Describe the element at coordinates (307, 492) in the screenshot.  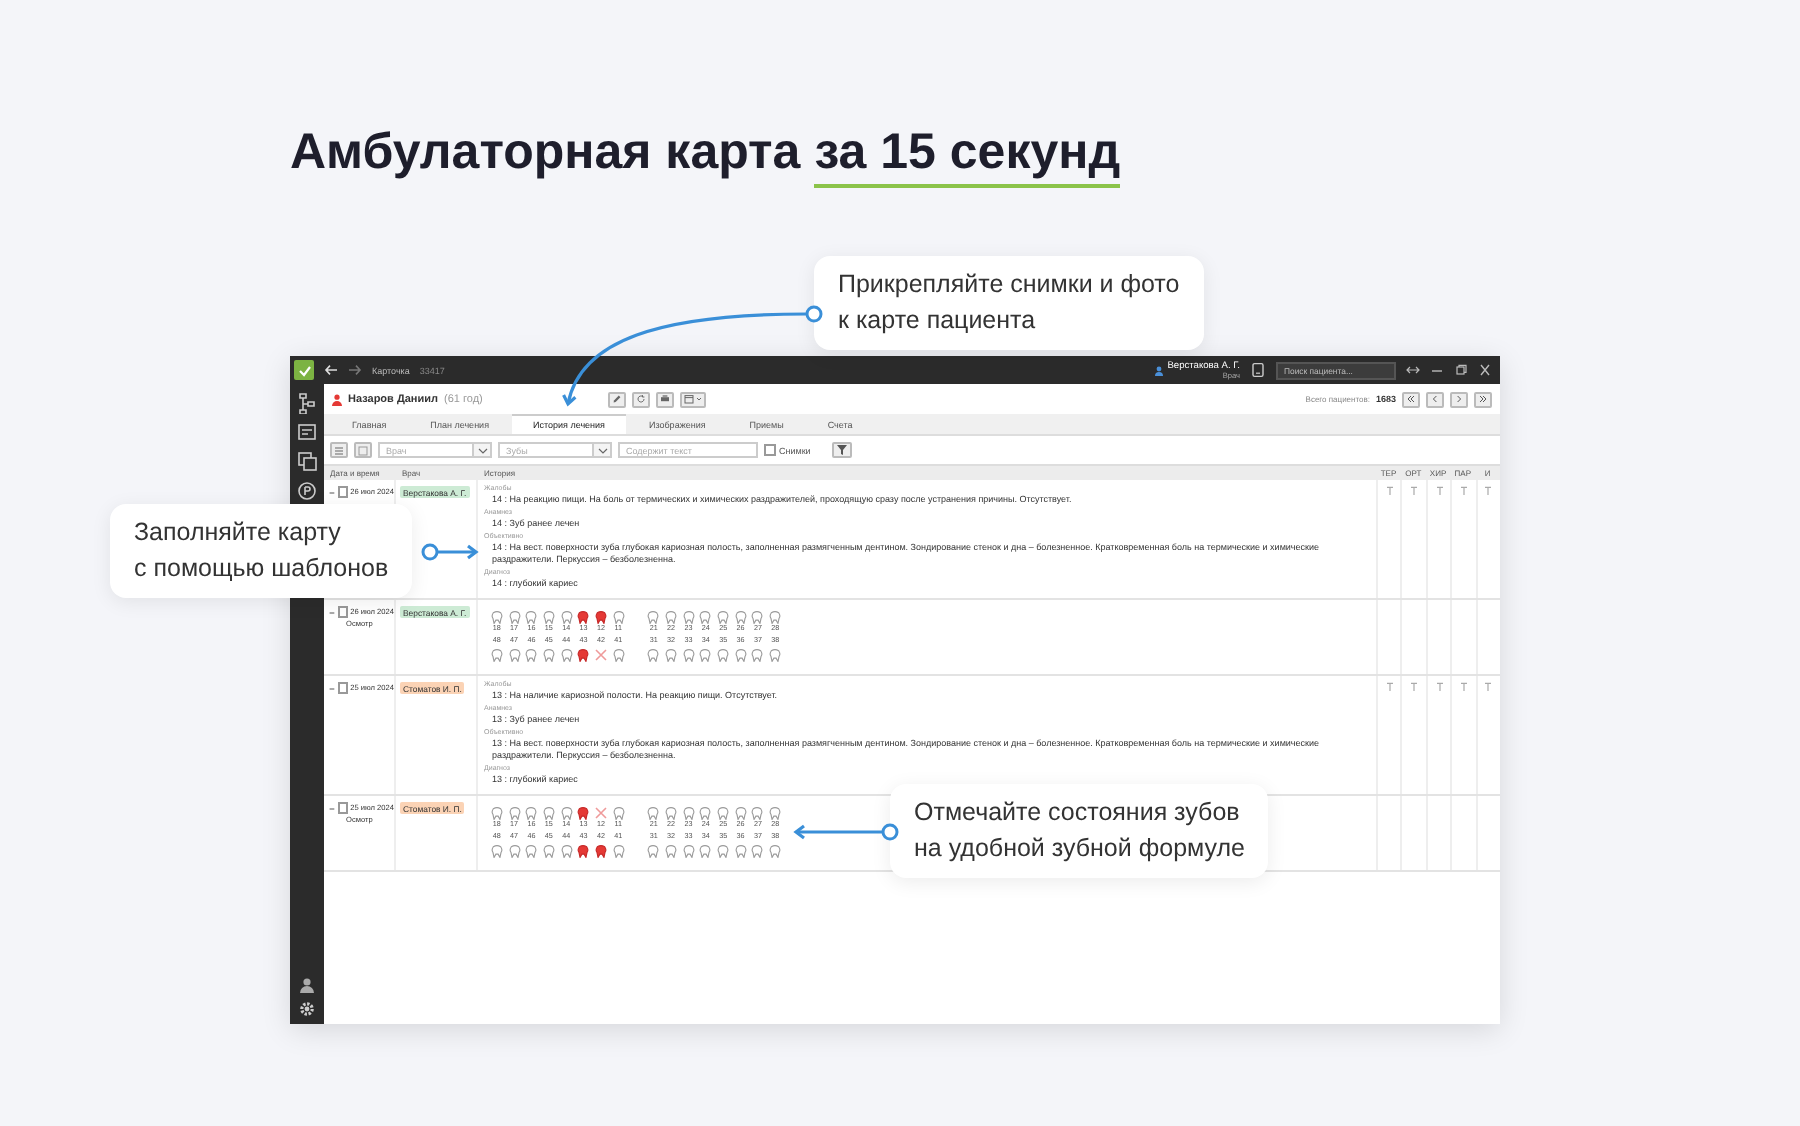
I see `coin-icon` at that location.